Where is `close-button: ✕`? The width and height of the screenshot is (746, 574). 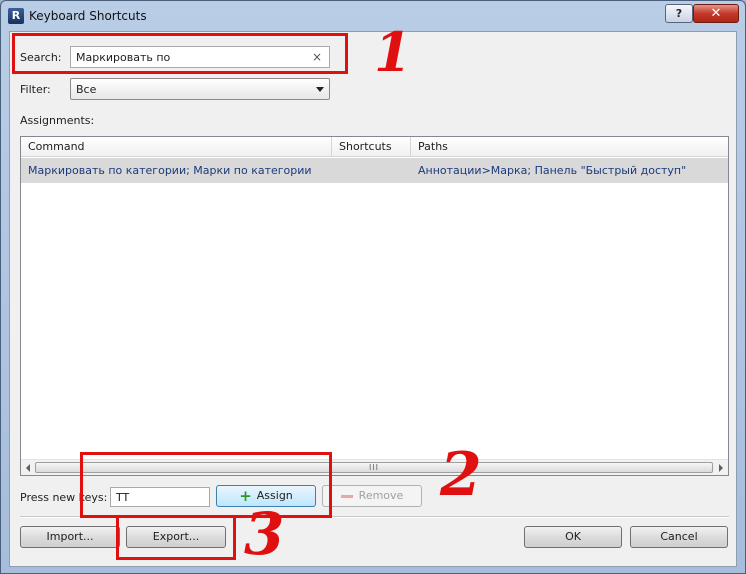
close-button: ✕ is located at coordinates (716, 13).